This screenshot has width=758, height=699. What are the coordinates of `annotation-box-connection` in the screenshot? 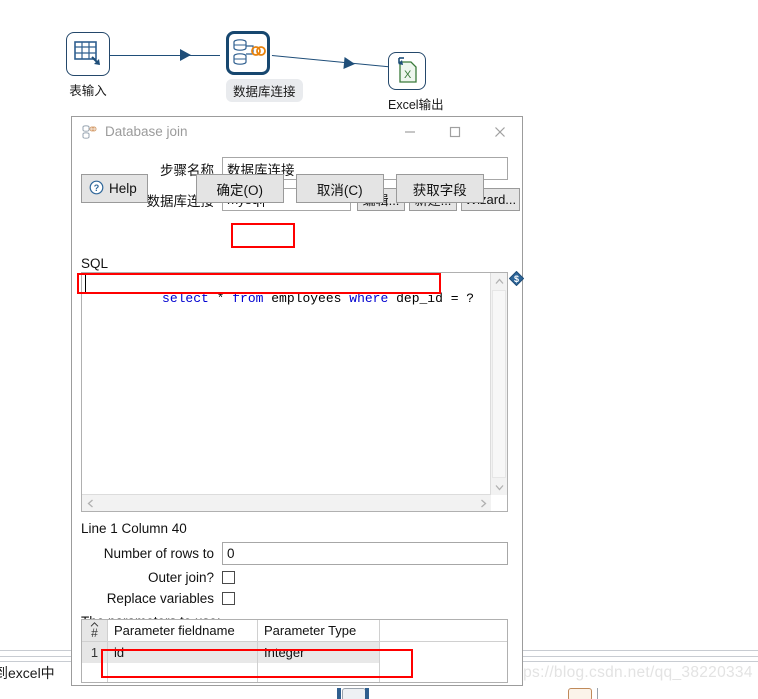 It's located at (263, 235).